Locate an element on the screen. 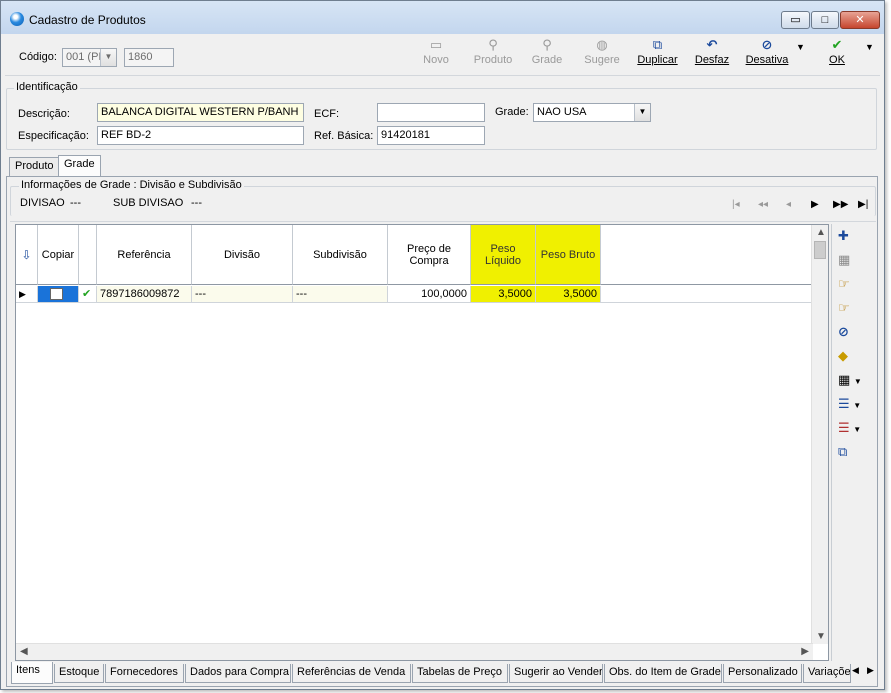  tab-itens: Itens is located at coordinates (32, 673).